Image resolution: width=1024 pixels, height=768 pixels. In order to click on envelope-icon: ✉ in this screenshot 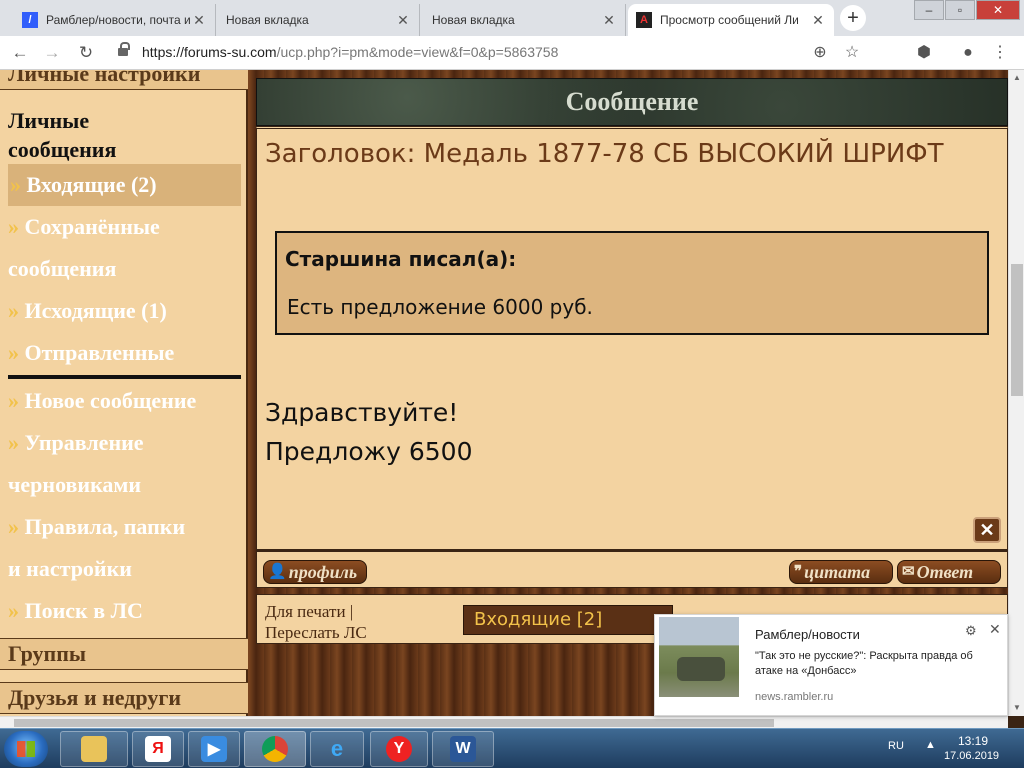, I will do `click(908, 572)`.